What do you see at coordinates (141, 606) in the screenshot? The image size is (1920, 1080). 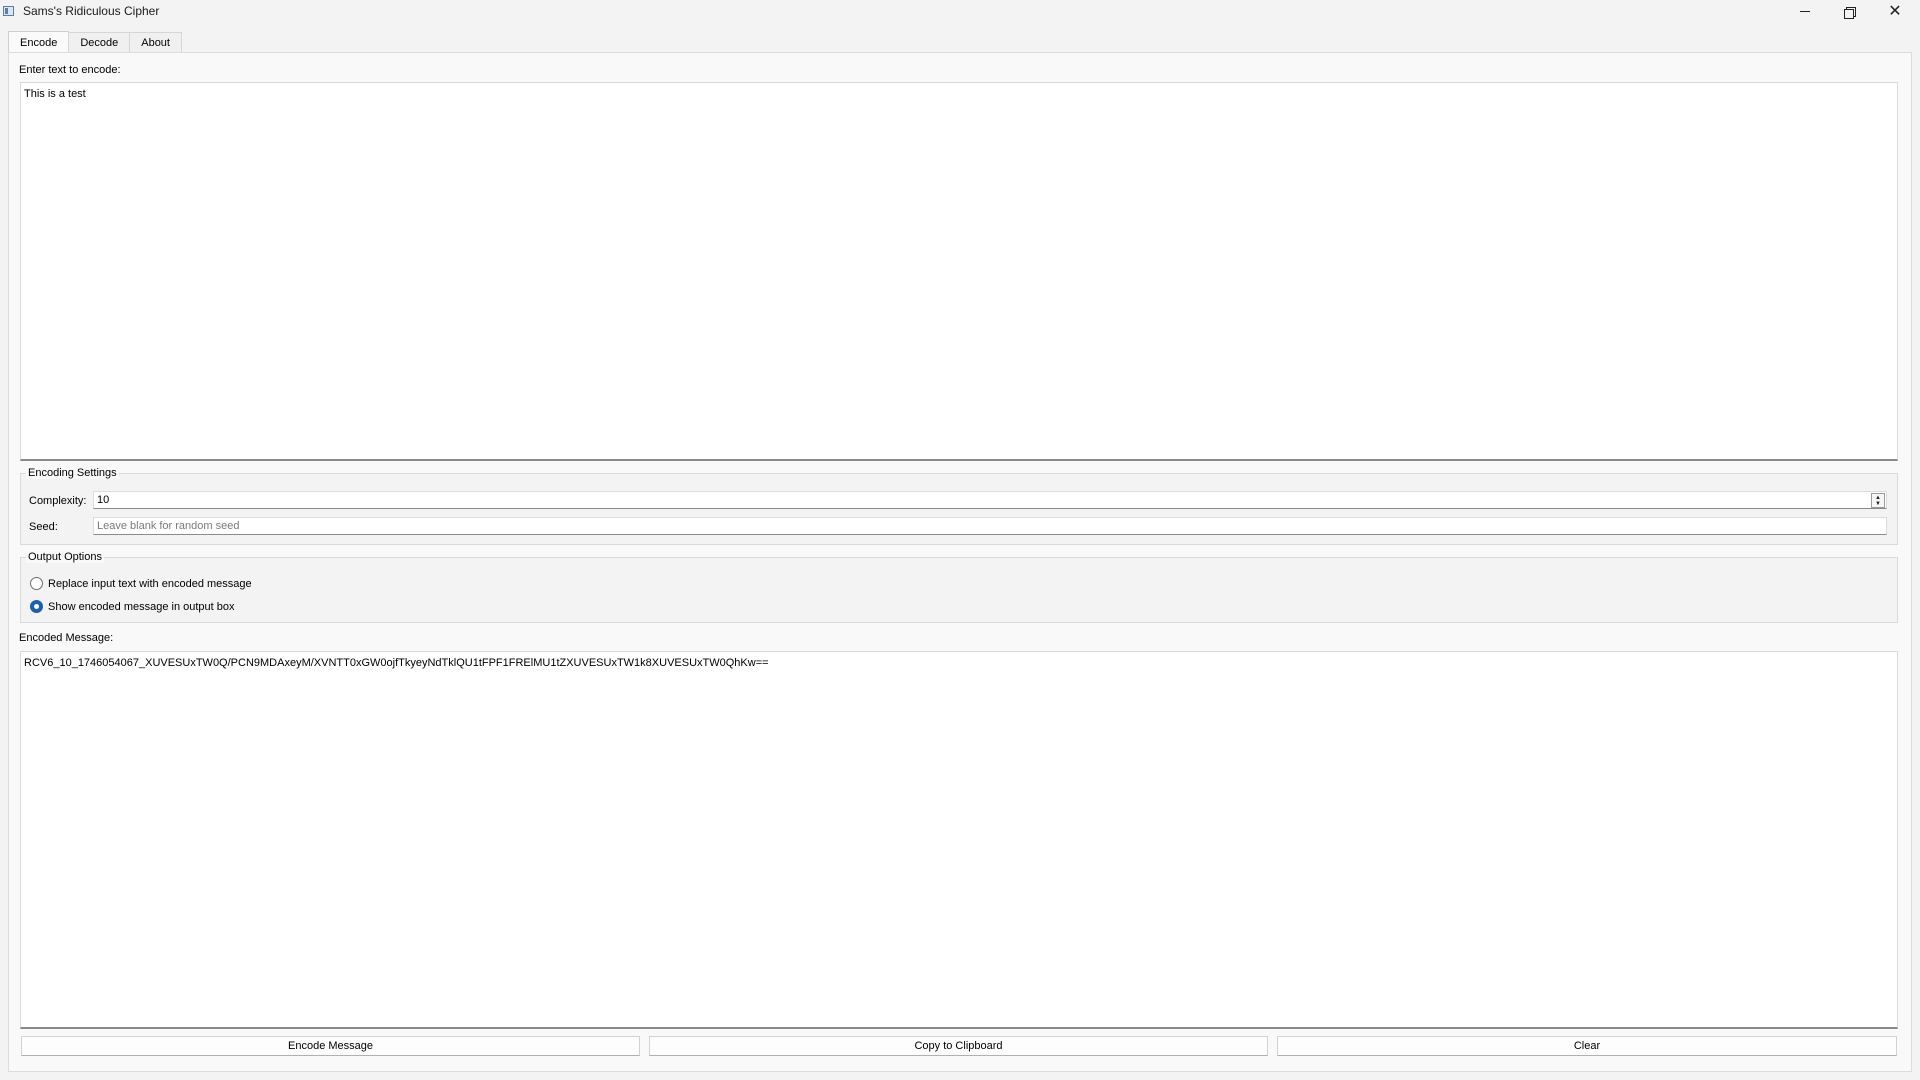 I see `radio-show-label: Show encoded message in output box` at bounding box center [141, 606].